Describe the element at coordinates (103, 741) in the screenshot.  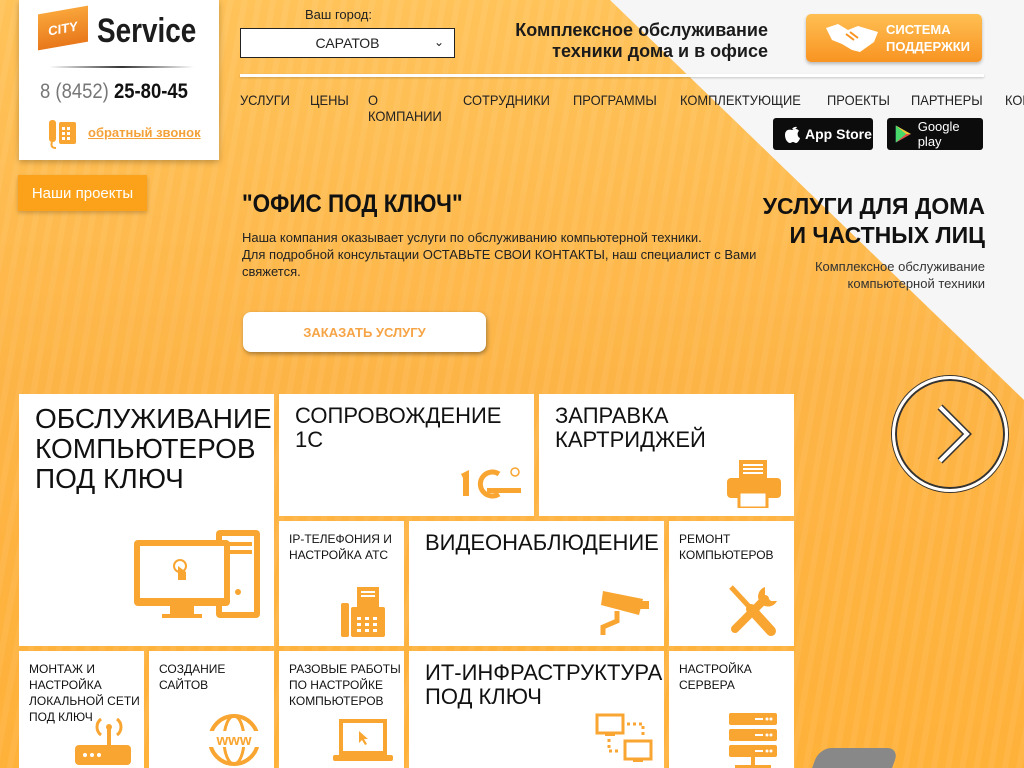
I see `router-icon` at that location.